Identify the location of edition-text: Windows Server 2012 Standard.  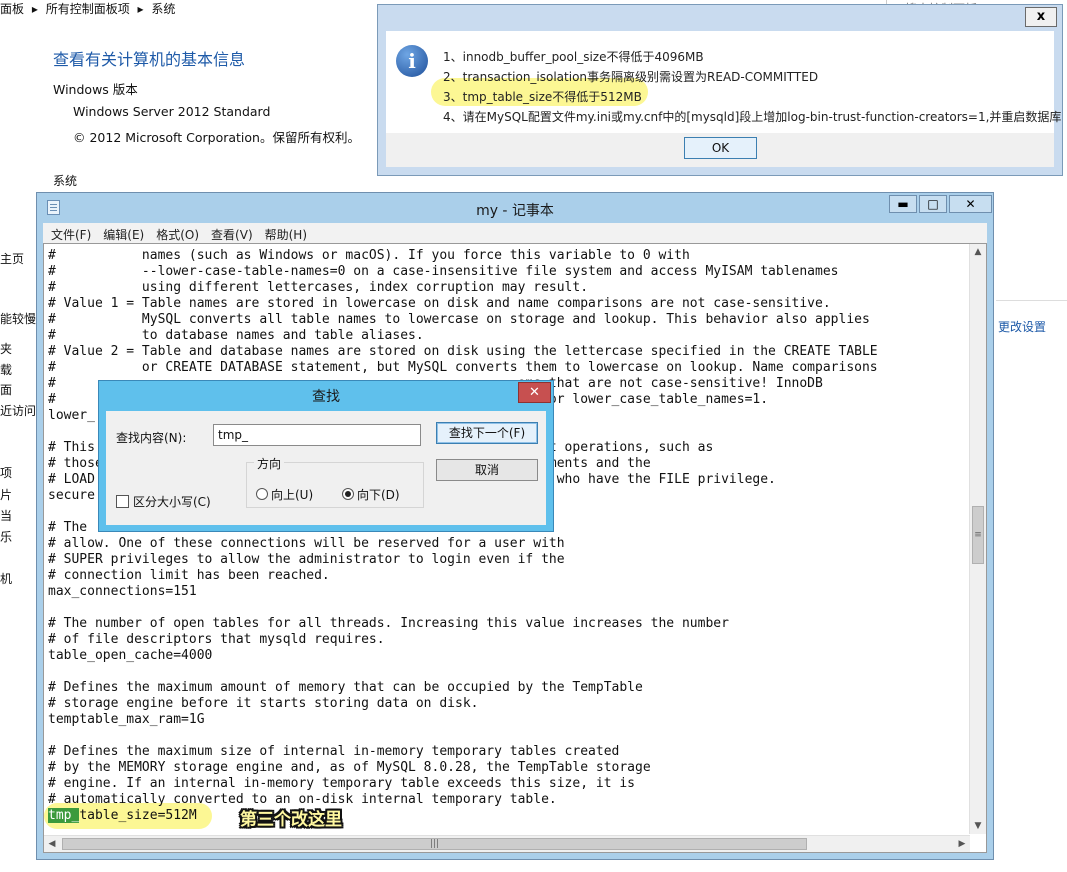
(172, 111).